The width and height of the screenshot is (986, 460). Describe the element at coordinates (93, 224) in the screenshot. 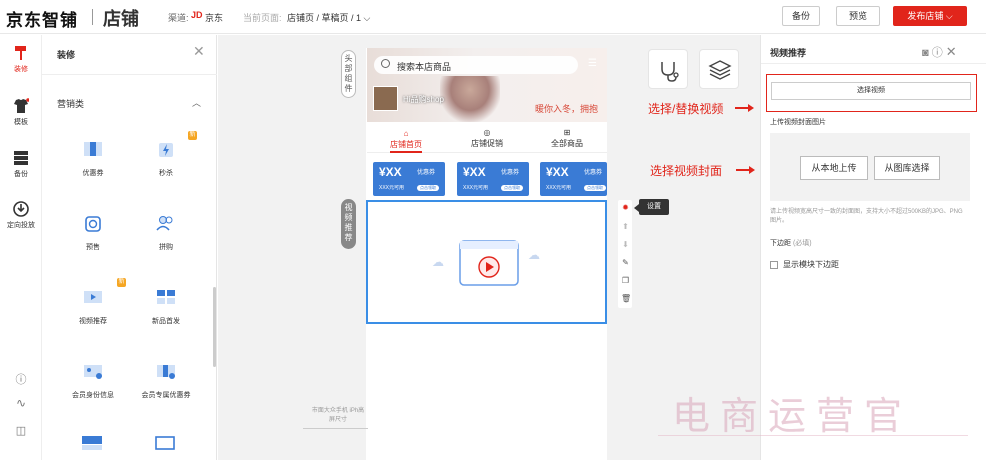

I see `presale-icon` at that location.